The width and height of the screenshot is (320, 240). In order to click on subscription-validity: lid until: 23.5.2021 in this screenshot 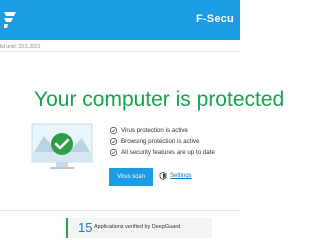, I will do `click(20, 47)`.